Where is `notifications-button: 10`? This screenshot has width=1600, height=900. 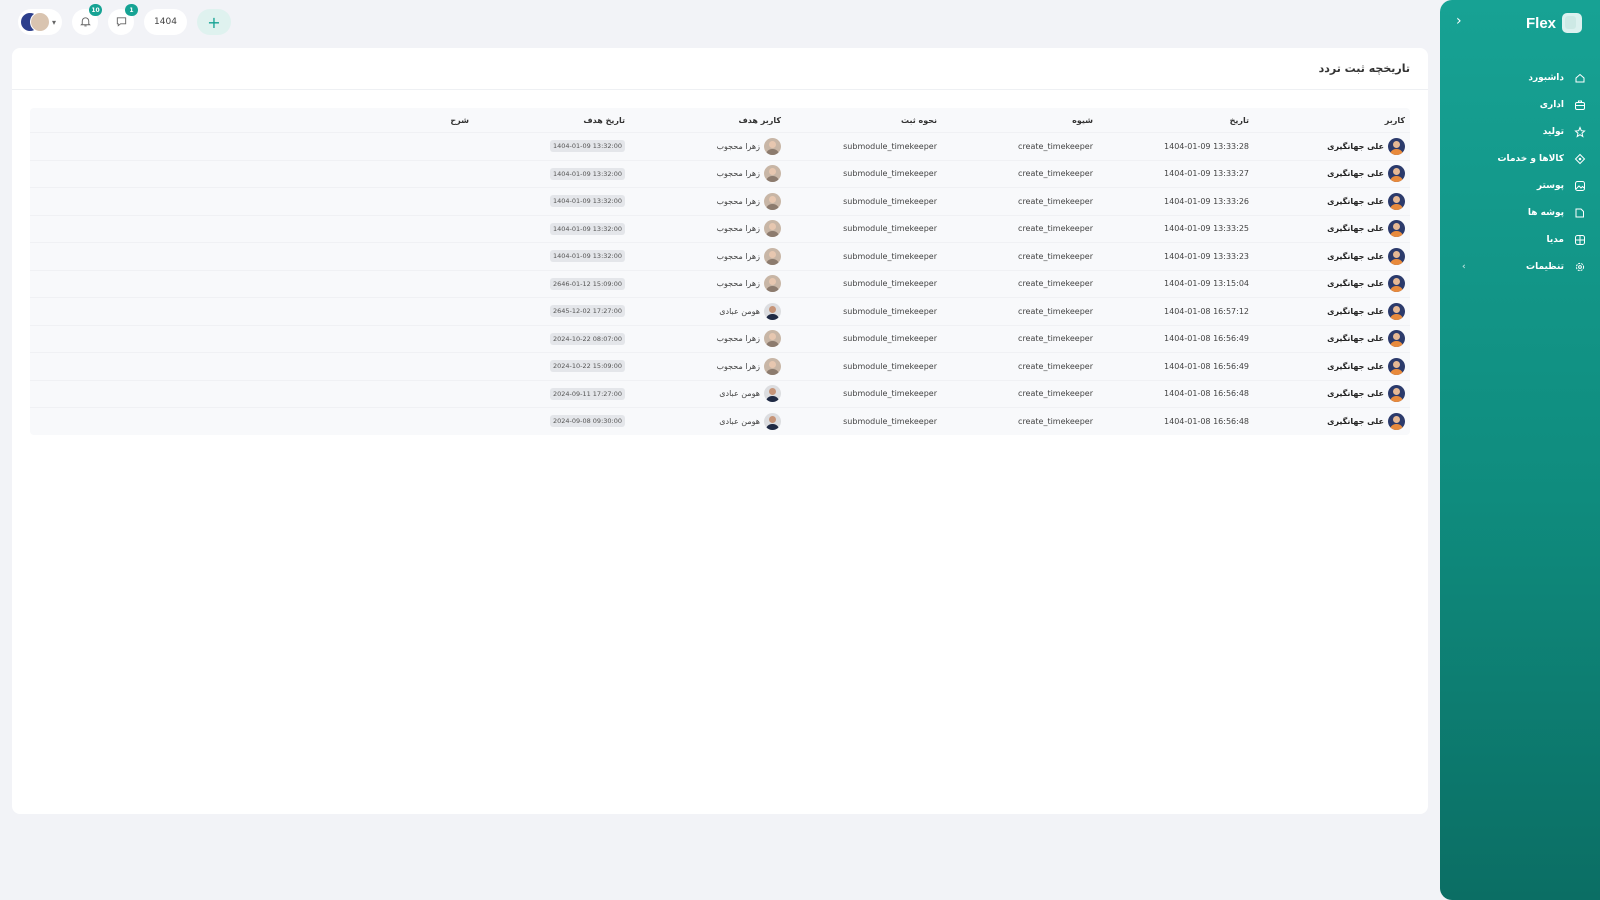
notifications-button: 10 is located at coordinates (87, 19).